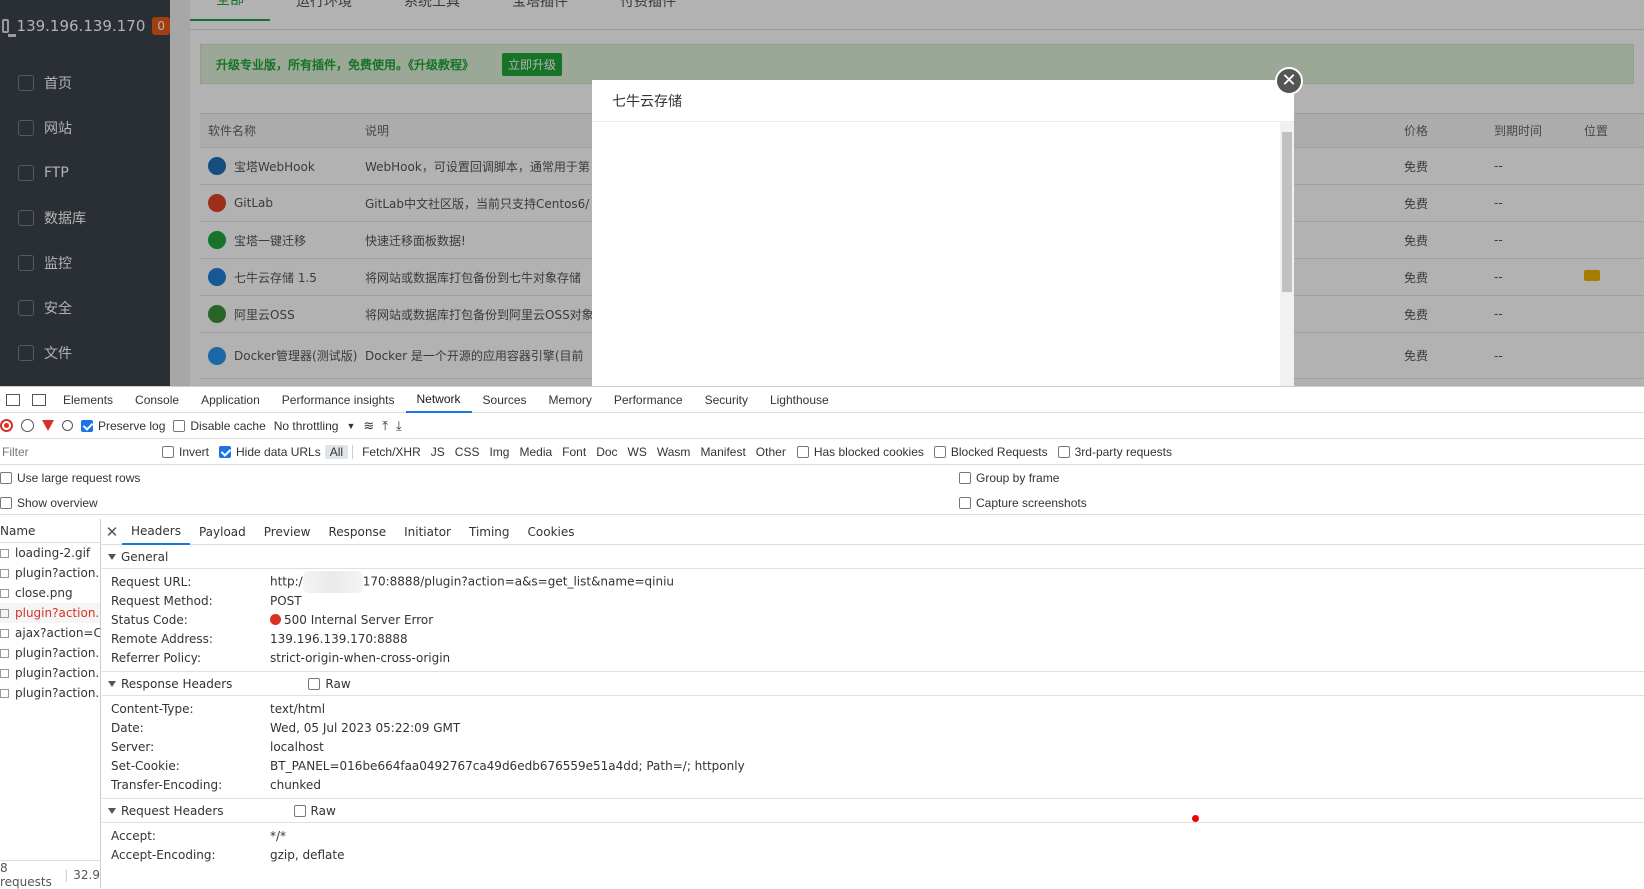 This screenshot has height=889, width=1644. What do you see at coordinates (4, 573) in the screenshot?
I see `file-icon` at bounding box center [4, 573].